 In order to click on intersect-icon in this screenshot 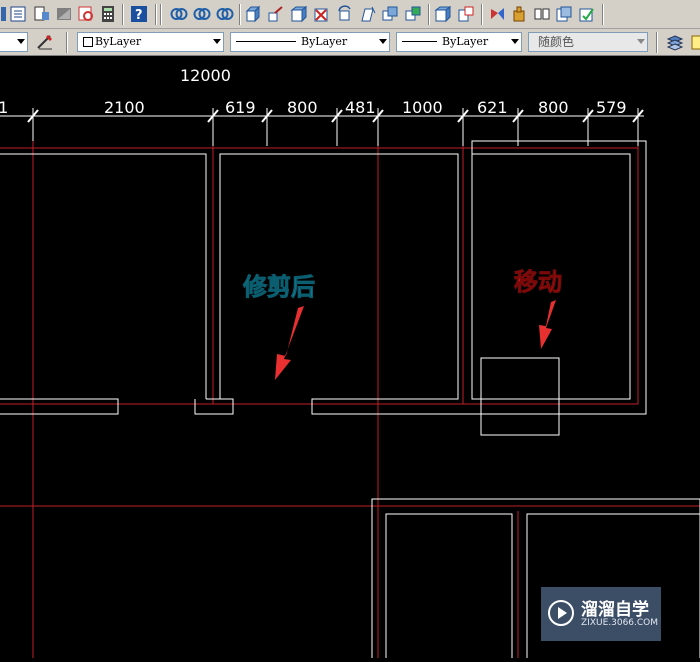, I will do `click(225, 14)`.